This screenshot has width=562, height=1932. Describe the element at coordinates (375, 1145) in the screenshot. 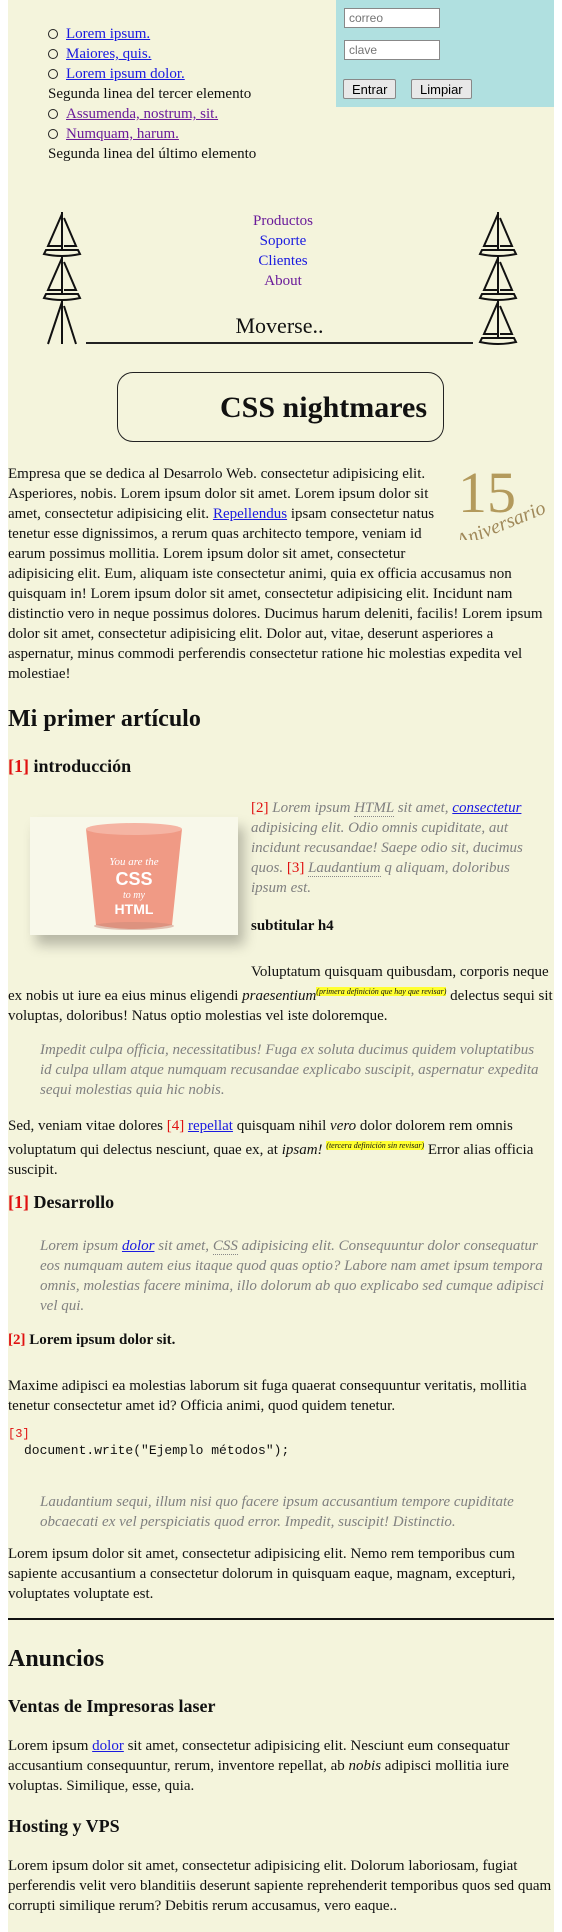

I see `definition-note: (tercera definición sin revisar)` at that location.